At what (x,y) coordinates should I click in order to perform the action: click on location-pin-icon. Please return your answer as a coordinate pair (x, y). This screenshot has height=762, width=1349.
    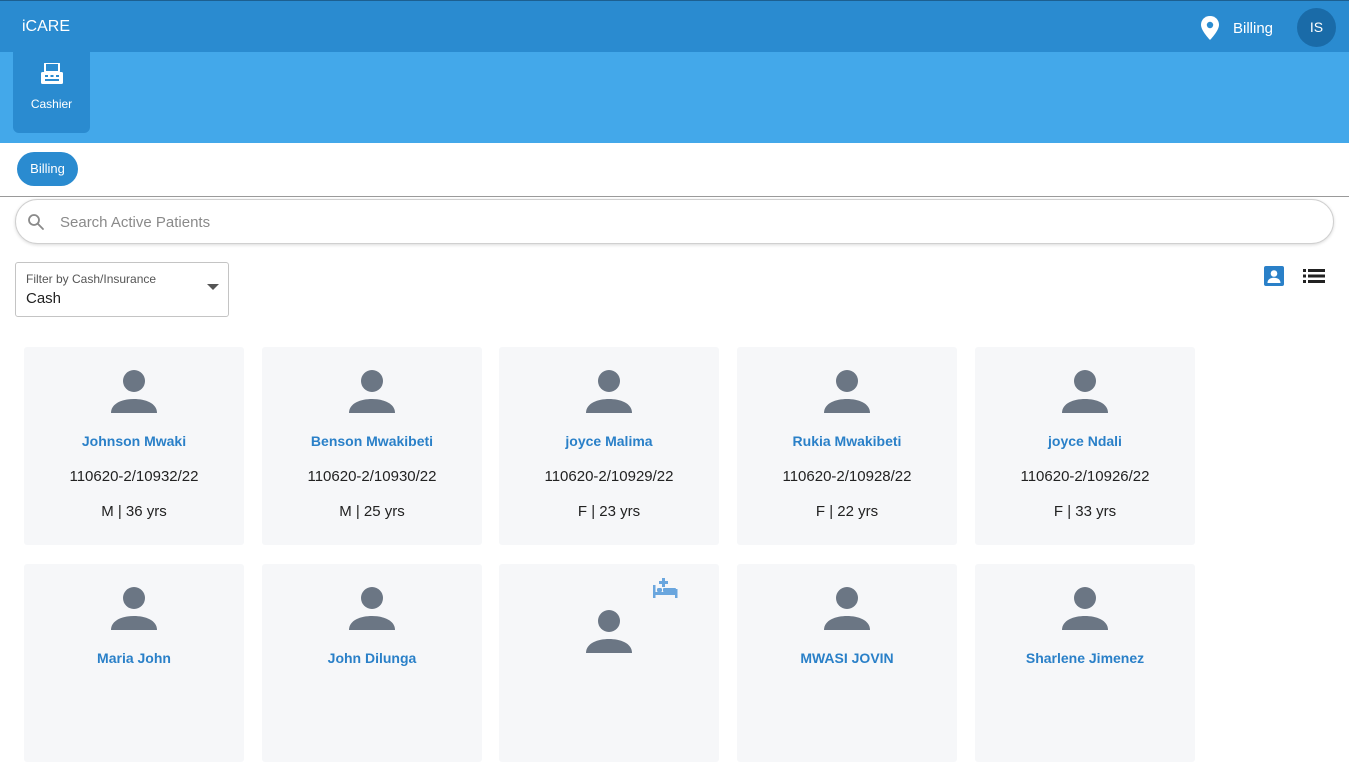
    Looking at the image, I should click on (1210, 28).